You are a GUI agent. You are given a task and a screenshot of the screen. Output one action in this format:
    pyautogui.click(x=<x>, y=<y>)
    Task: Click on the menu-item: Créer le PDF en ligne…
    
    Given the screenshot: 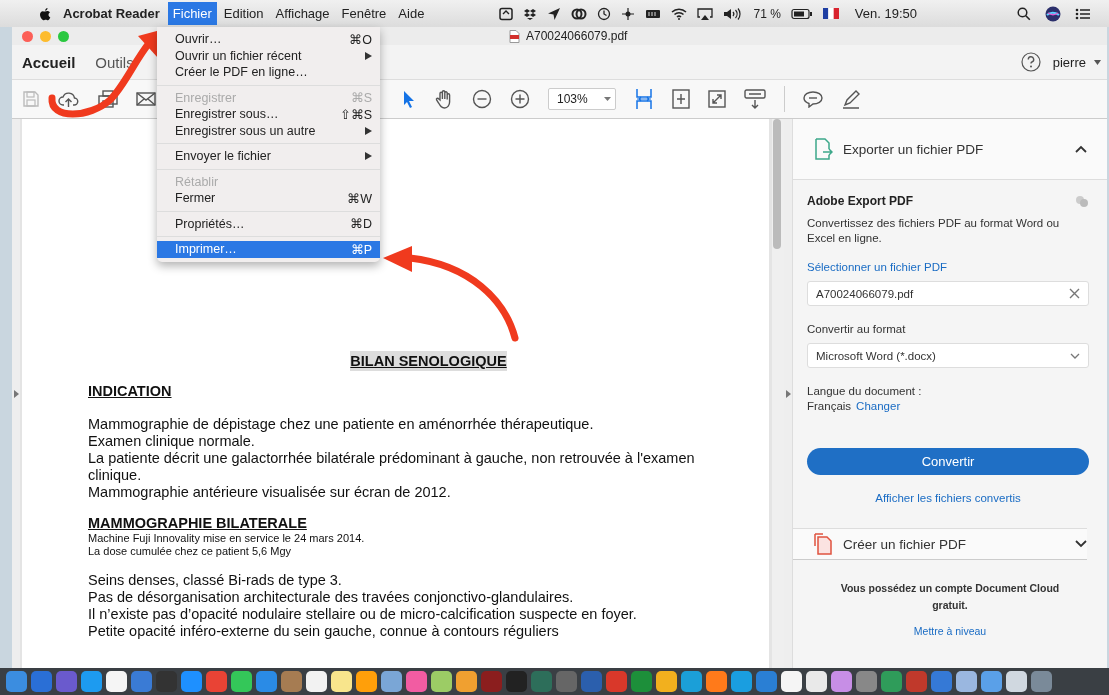 What is the action you would take?
    pyautogui.click(x=268, y=72)
    